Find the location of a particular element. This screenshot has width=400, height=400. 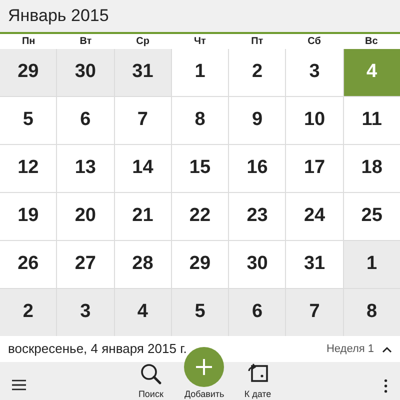

go-to-date-button: К дате is located at coordinates (257, 381).